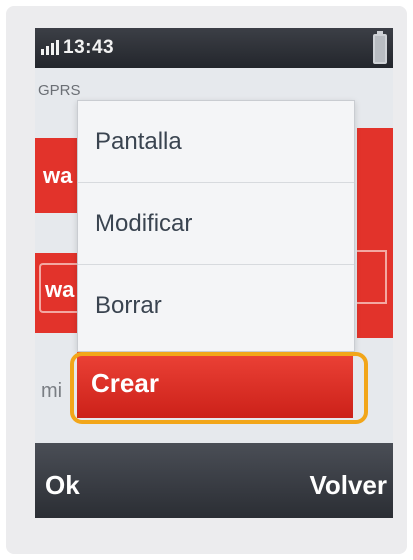  What do you see at coordinates (50, 47) in the screenshot?
I see `signal-strength-icon` at bounding box center [50, 47].